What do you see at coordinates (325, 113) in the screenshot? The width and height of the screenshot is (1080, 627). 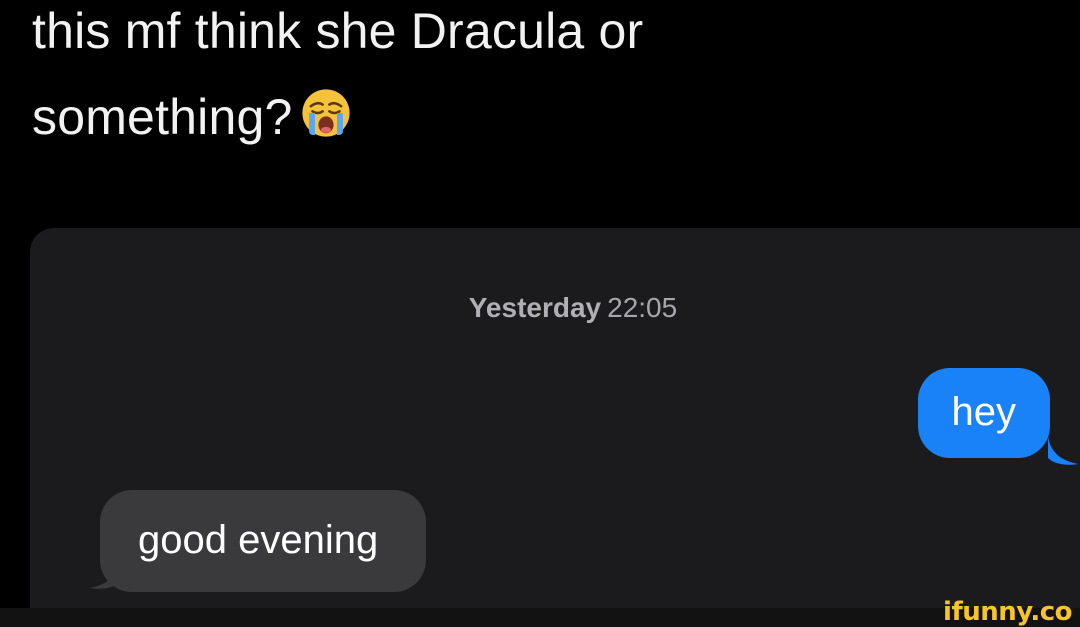 I see `loudly-crying-face-icon` at bounding box center [325, 113].